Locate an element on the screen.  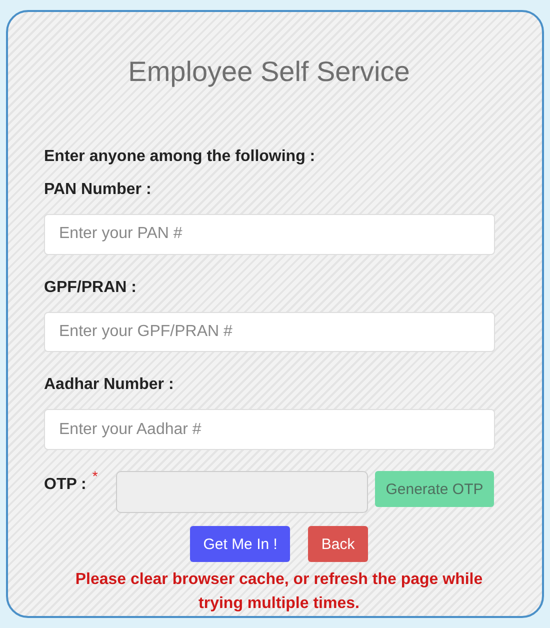
field-label: GPF/PRAN : is located at coordinates (91, 287).